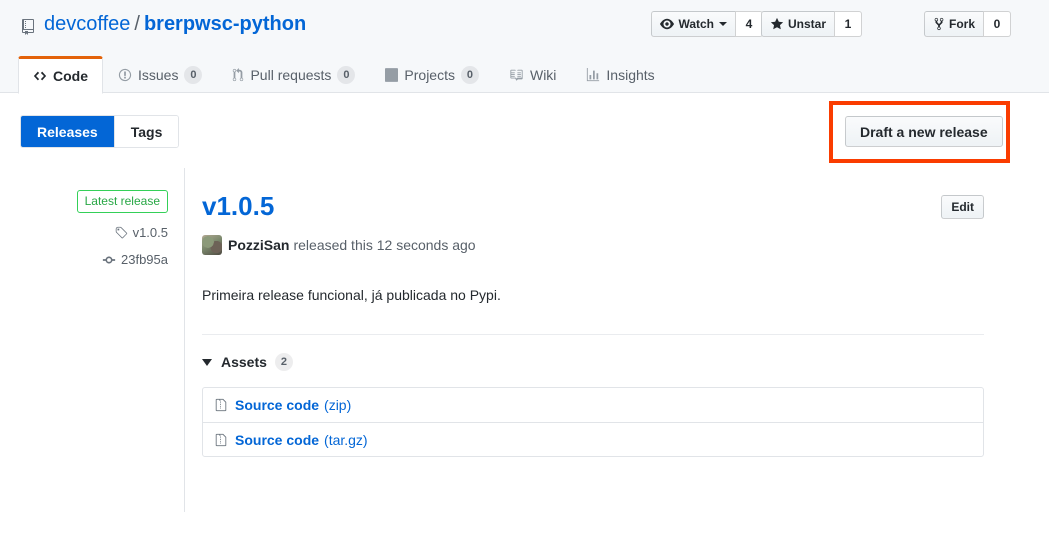  Describe the element at coordinates (291, 75) in the screenshot. I see `tab-pull-requests-label: Pull requests` at that location.